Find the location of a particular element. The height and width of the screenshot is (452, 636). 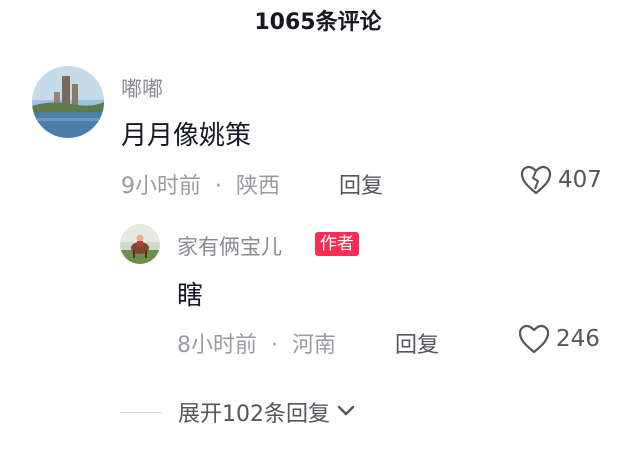

comment-text: 月月像姚策 is located at coordinates (186, 136).